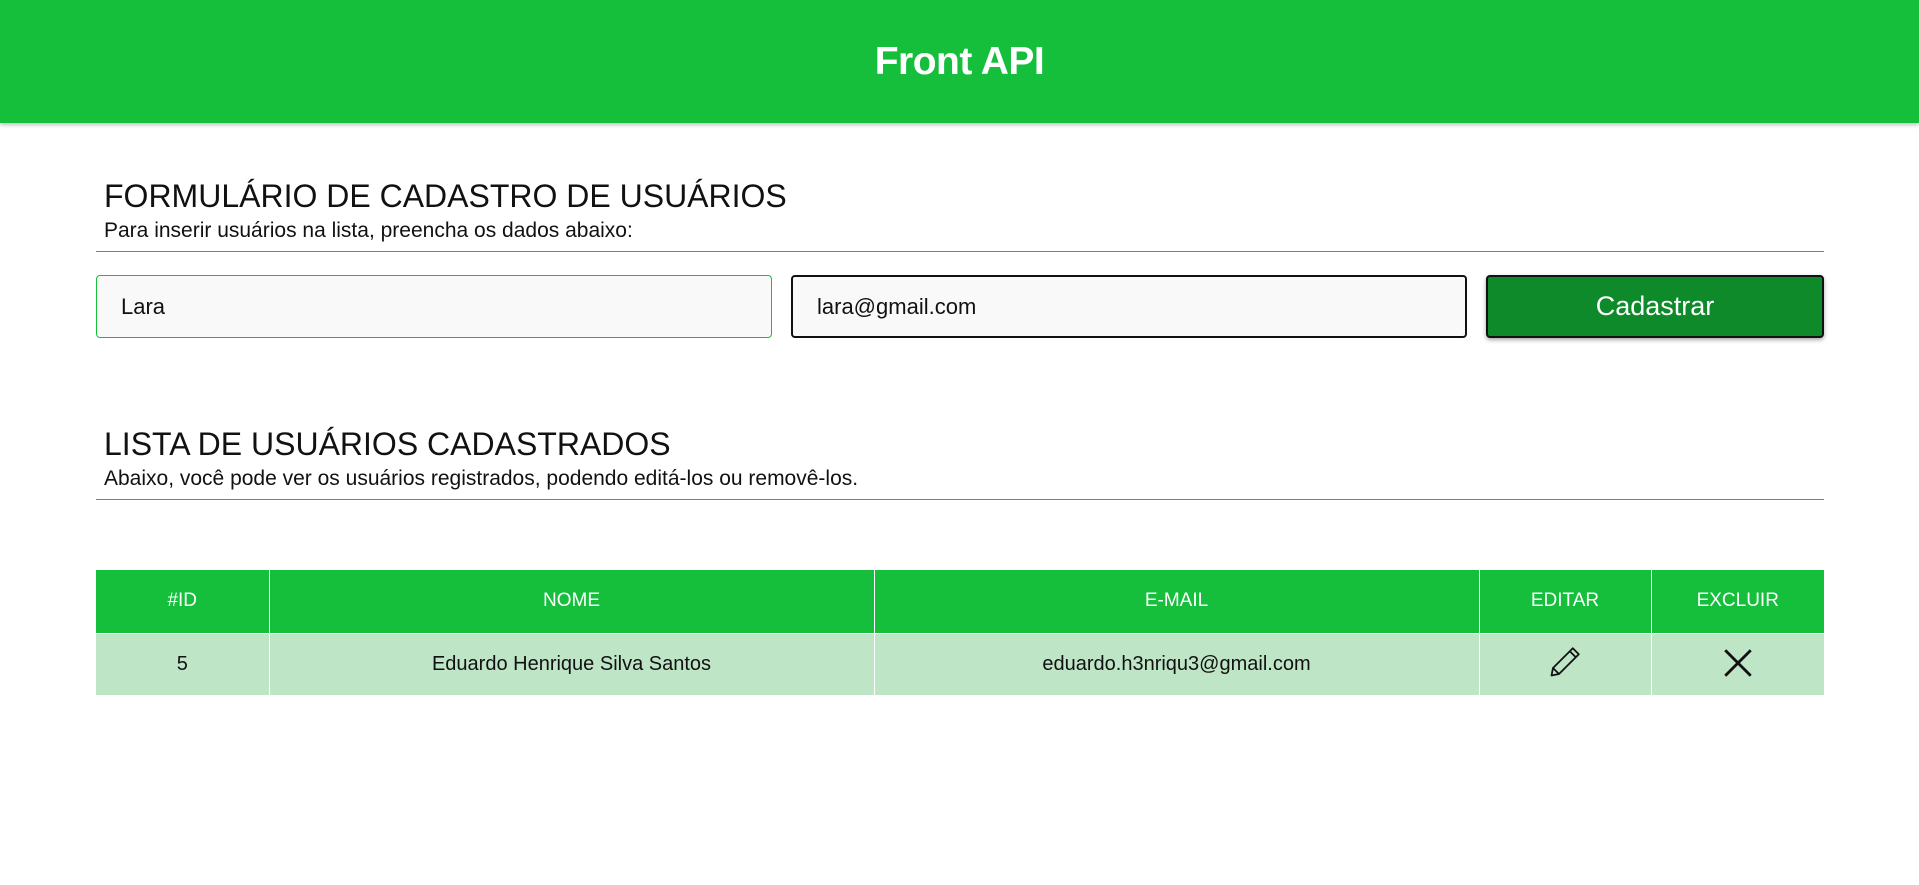  Describe the element at coordinates (434, 306) in the screenshot. I see `name-input` at that location.